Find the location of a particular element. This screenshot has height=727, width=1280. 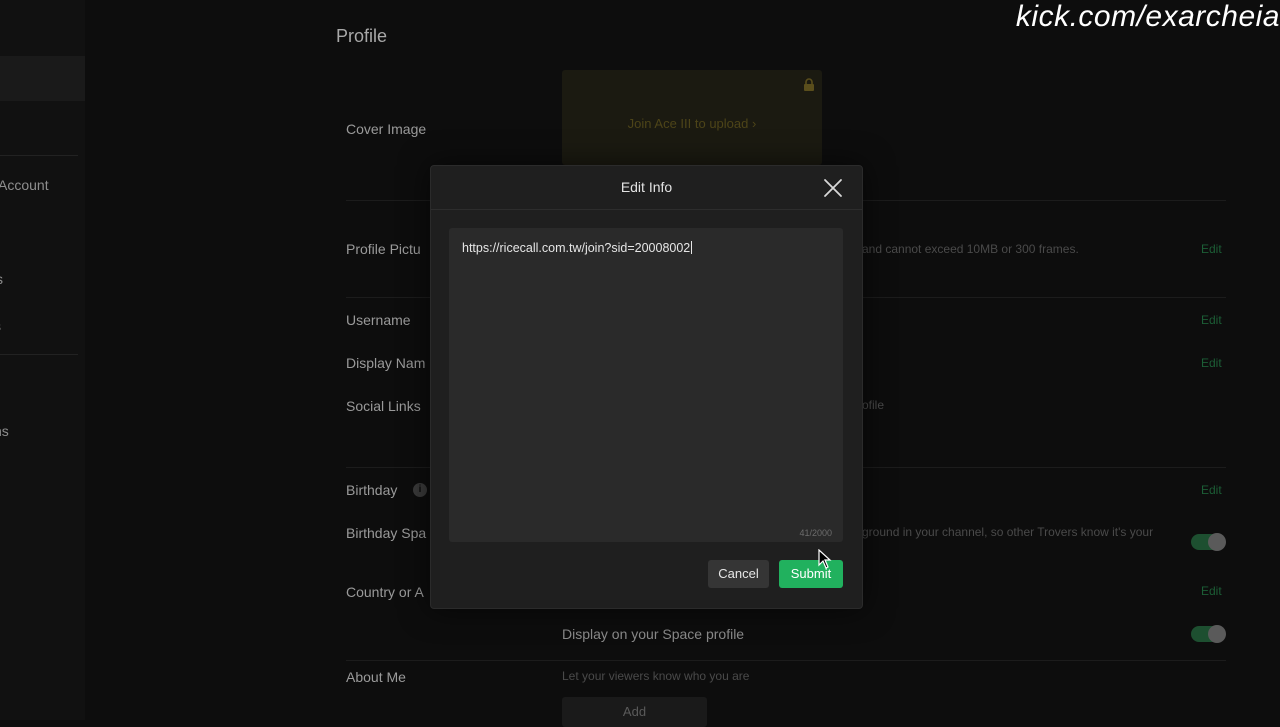

birthday-space-label: Birthday Spa is located at coordinates (386, 533).